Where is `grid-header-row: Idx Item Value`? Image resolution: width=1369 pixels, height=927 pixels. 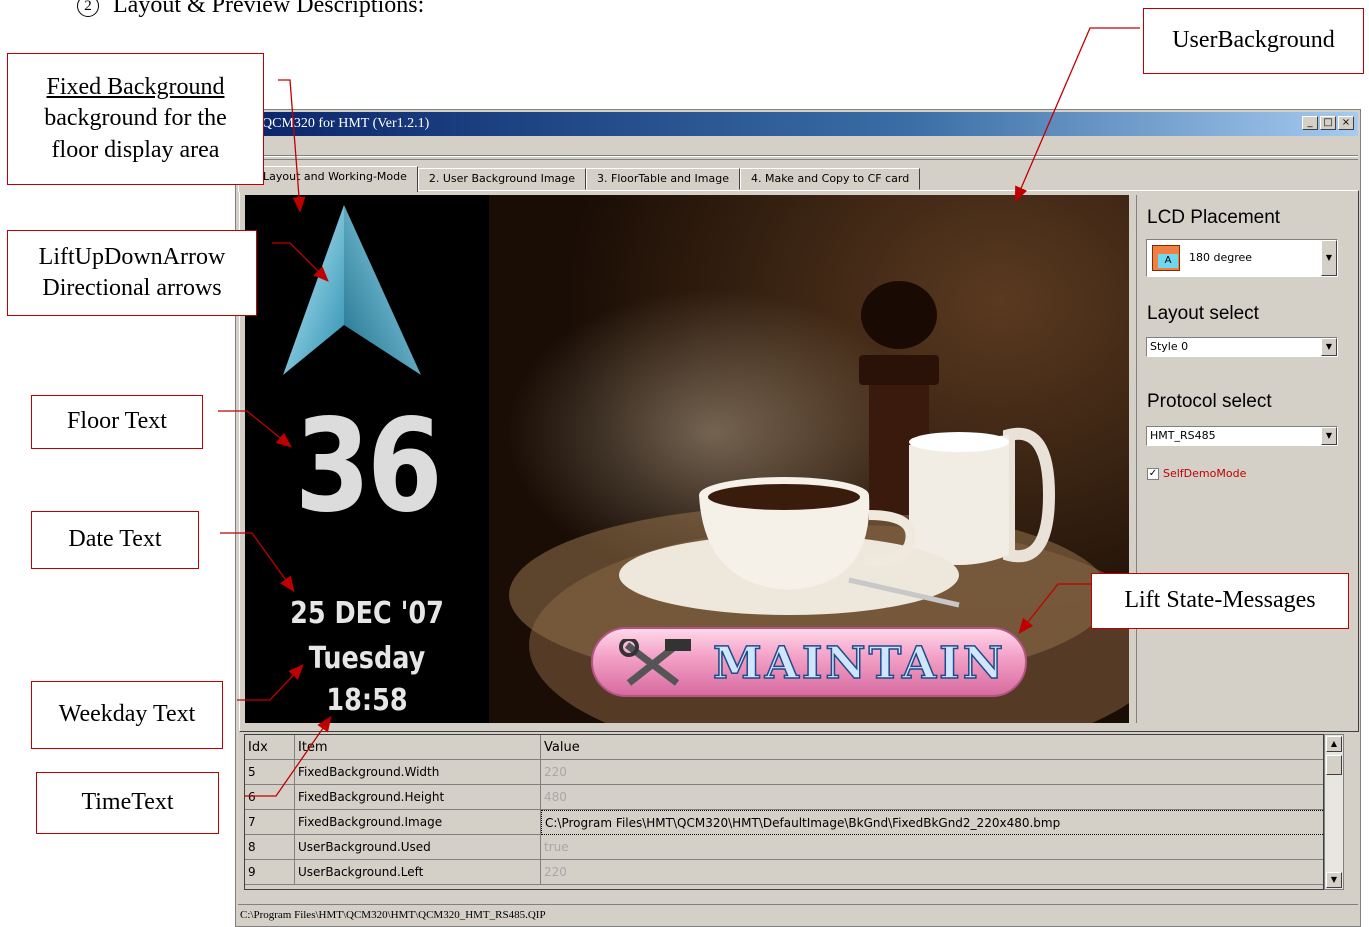 grid-header-row: Idx Item Value is located at coordinates (784, 747).